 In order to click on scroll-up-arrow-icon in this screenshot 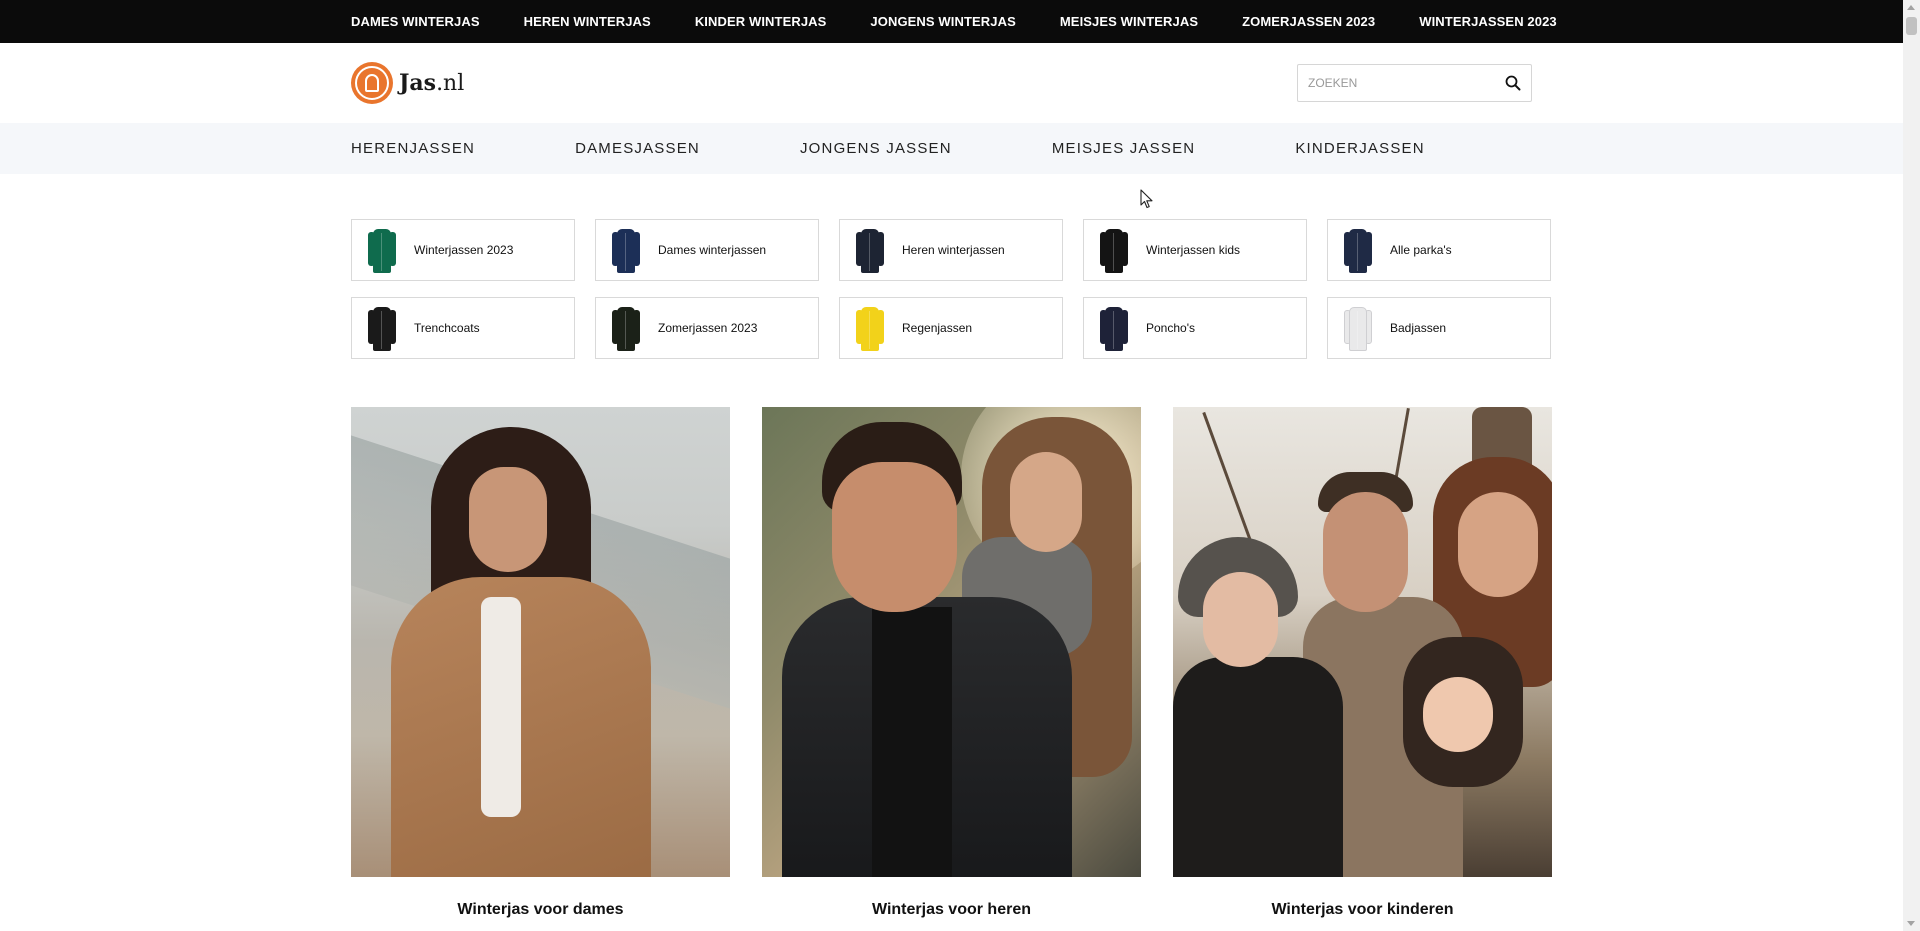, I will do `click(1911, 7)`.